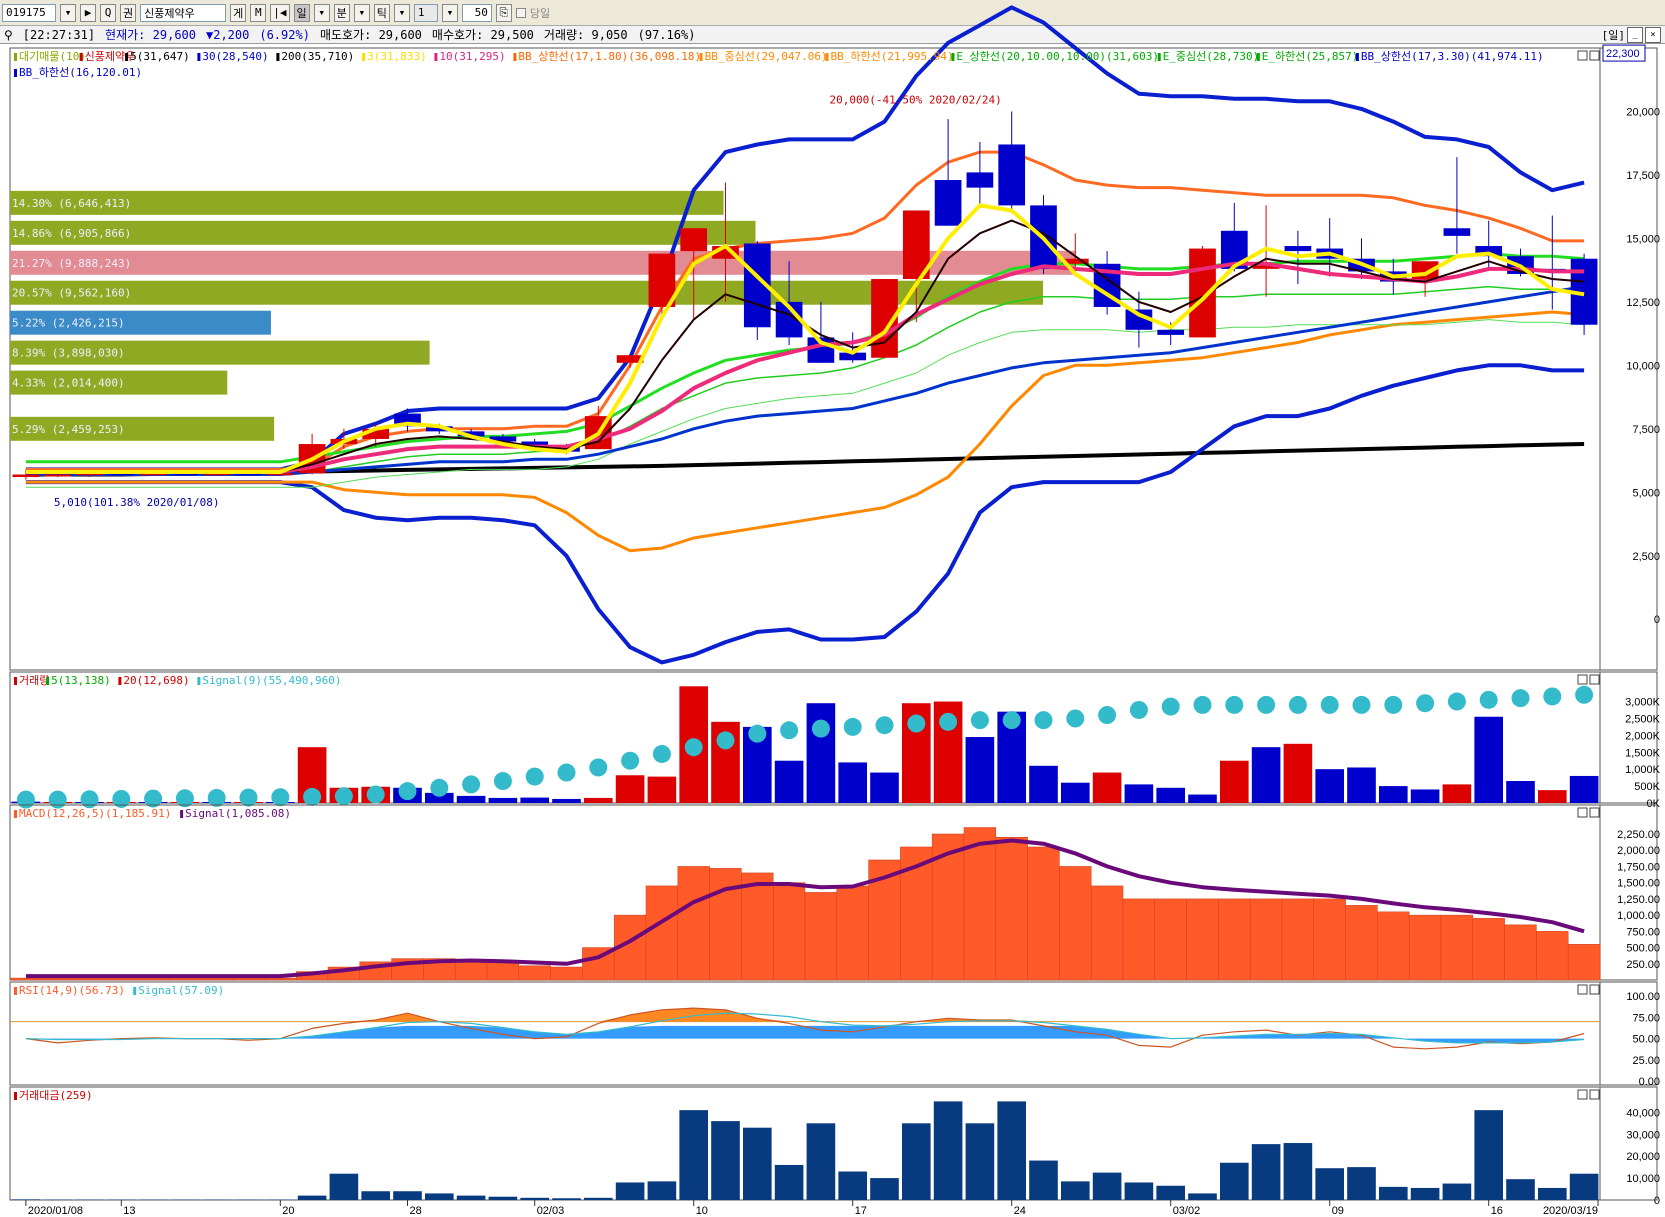 This screenshot has width=1665, height=1217. Describe the element at coordinates (1646, 493) in the screenshot. I see `price-tick-label: 5,000` at that location.